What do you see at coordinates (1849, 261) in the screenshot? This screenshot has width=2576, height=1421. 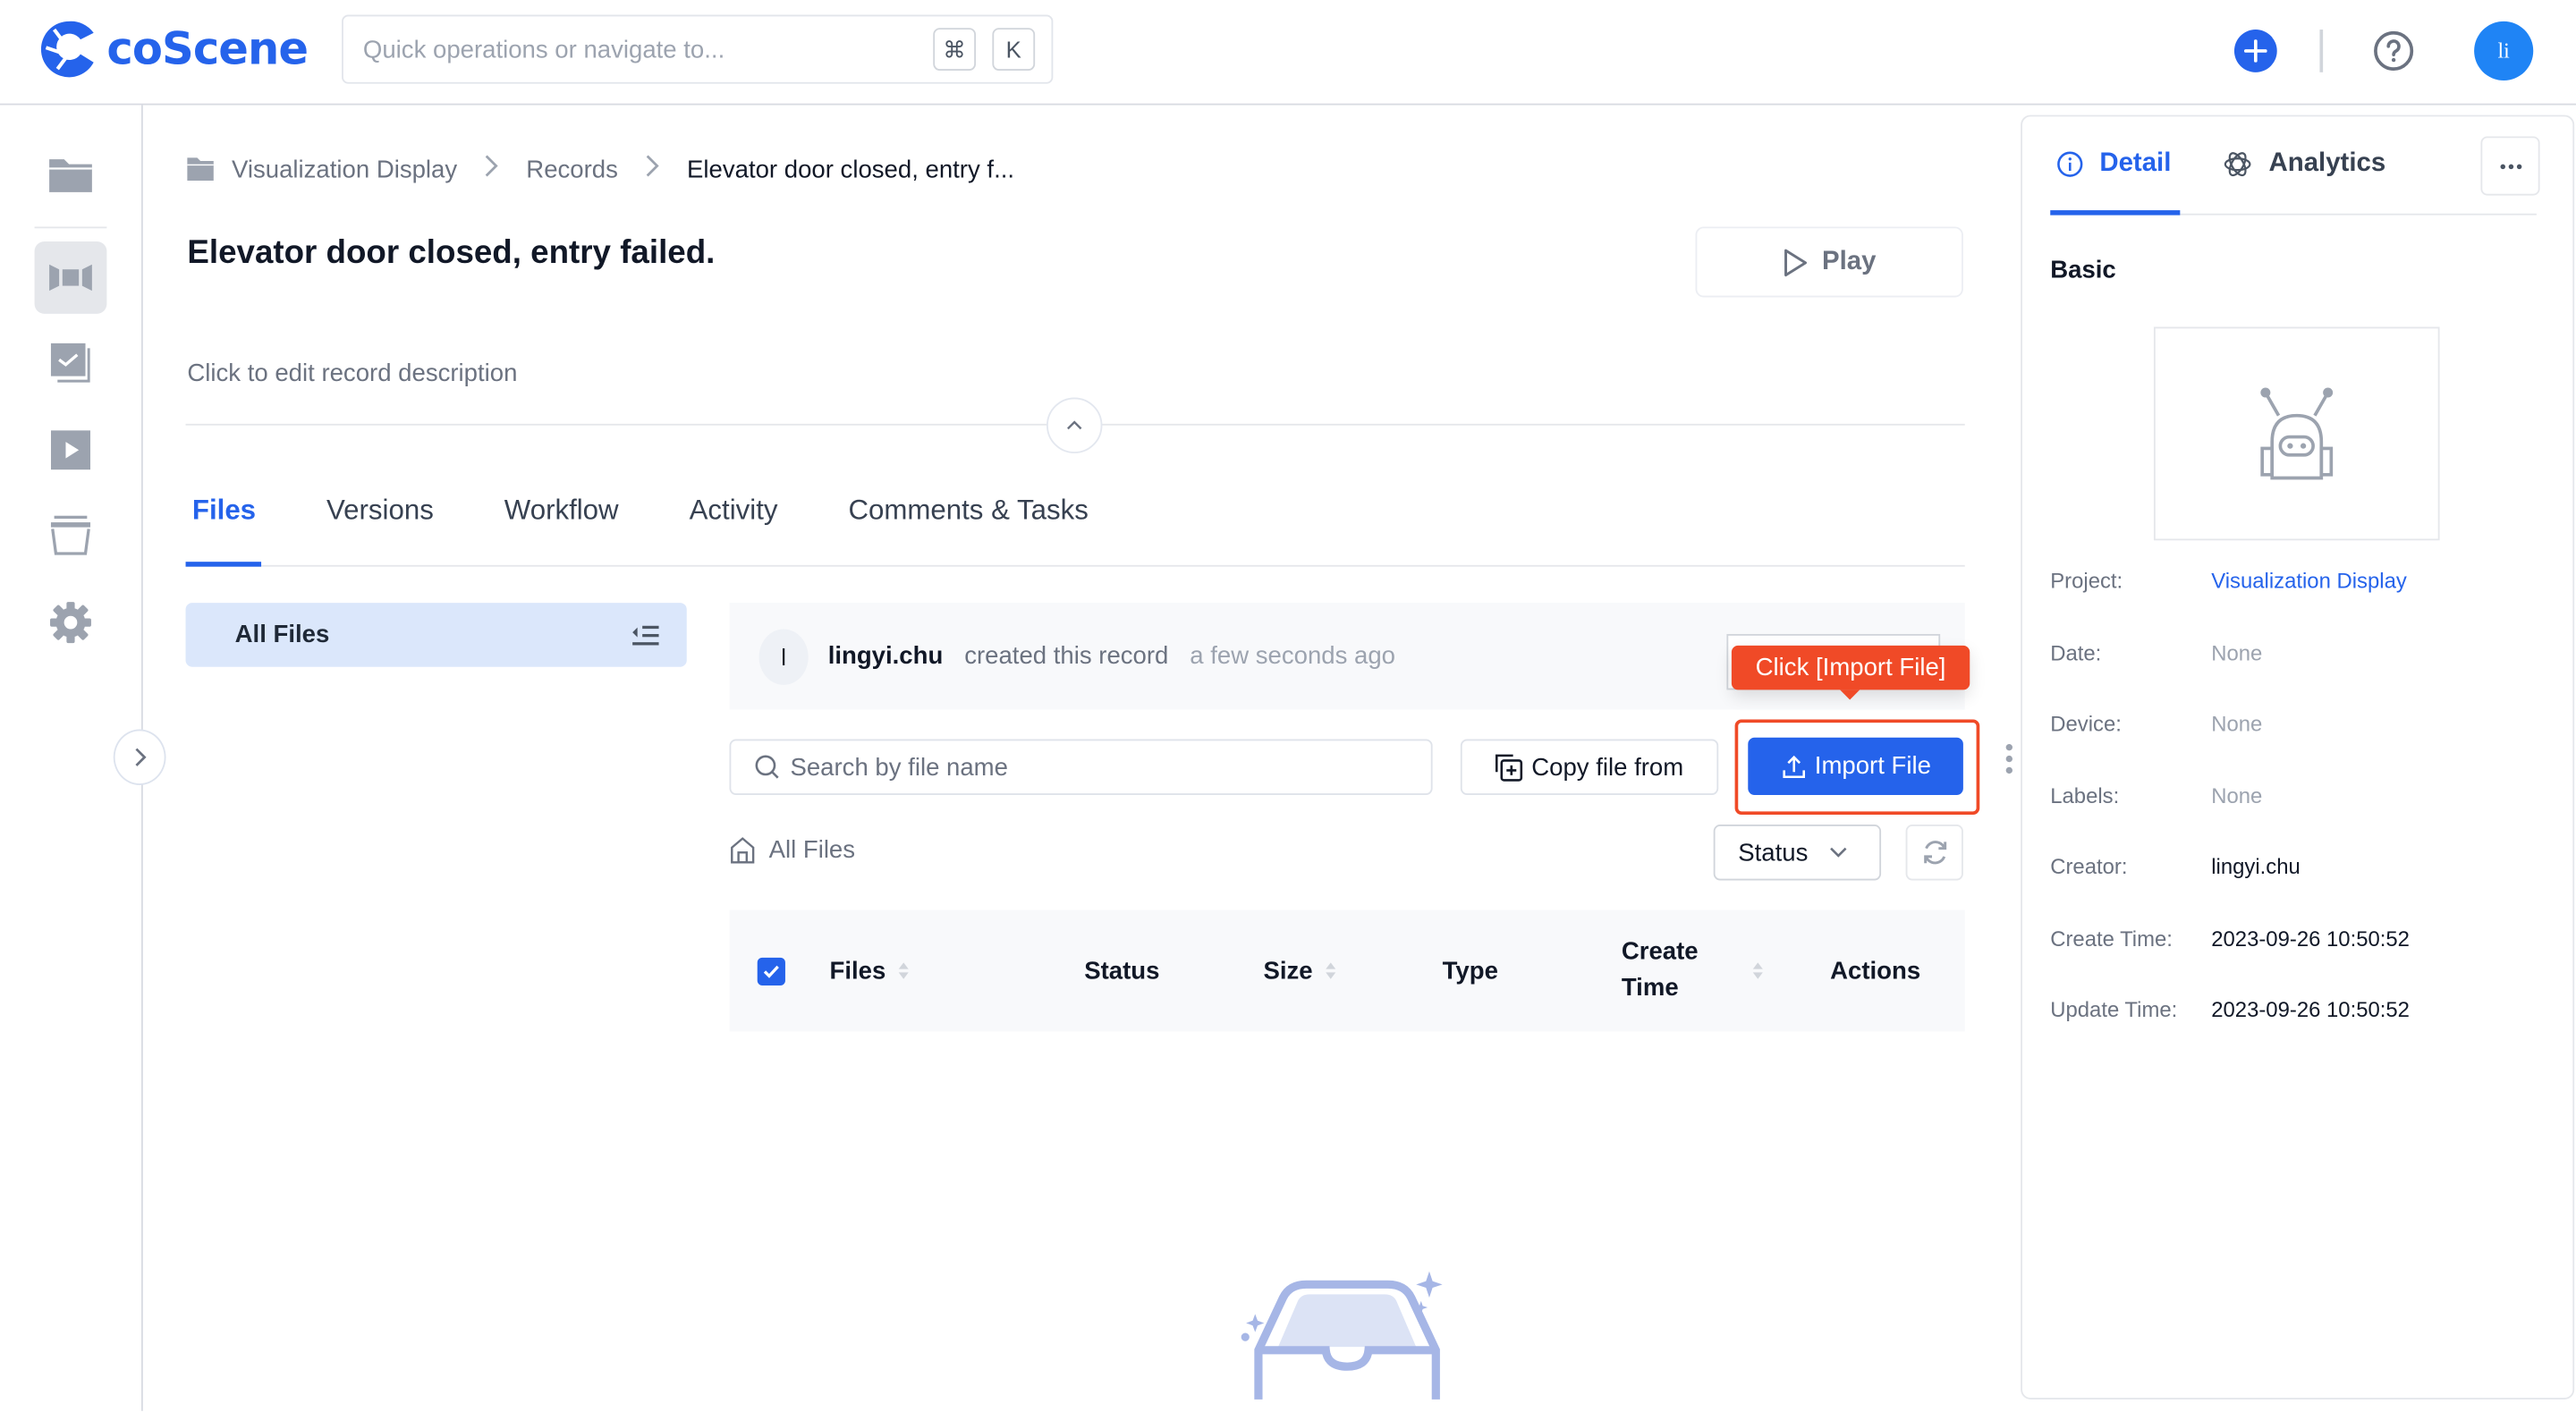 I see `play-label: Play` at bounding box center [1849, 261].